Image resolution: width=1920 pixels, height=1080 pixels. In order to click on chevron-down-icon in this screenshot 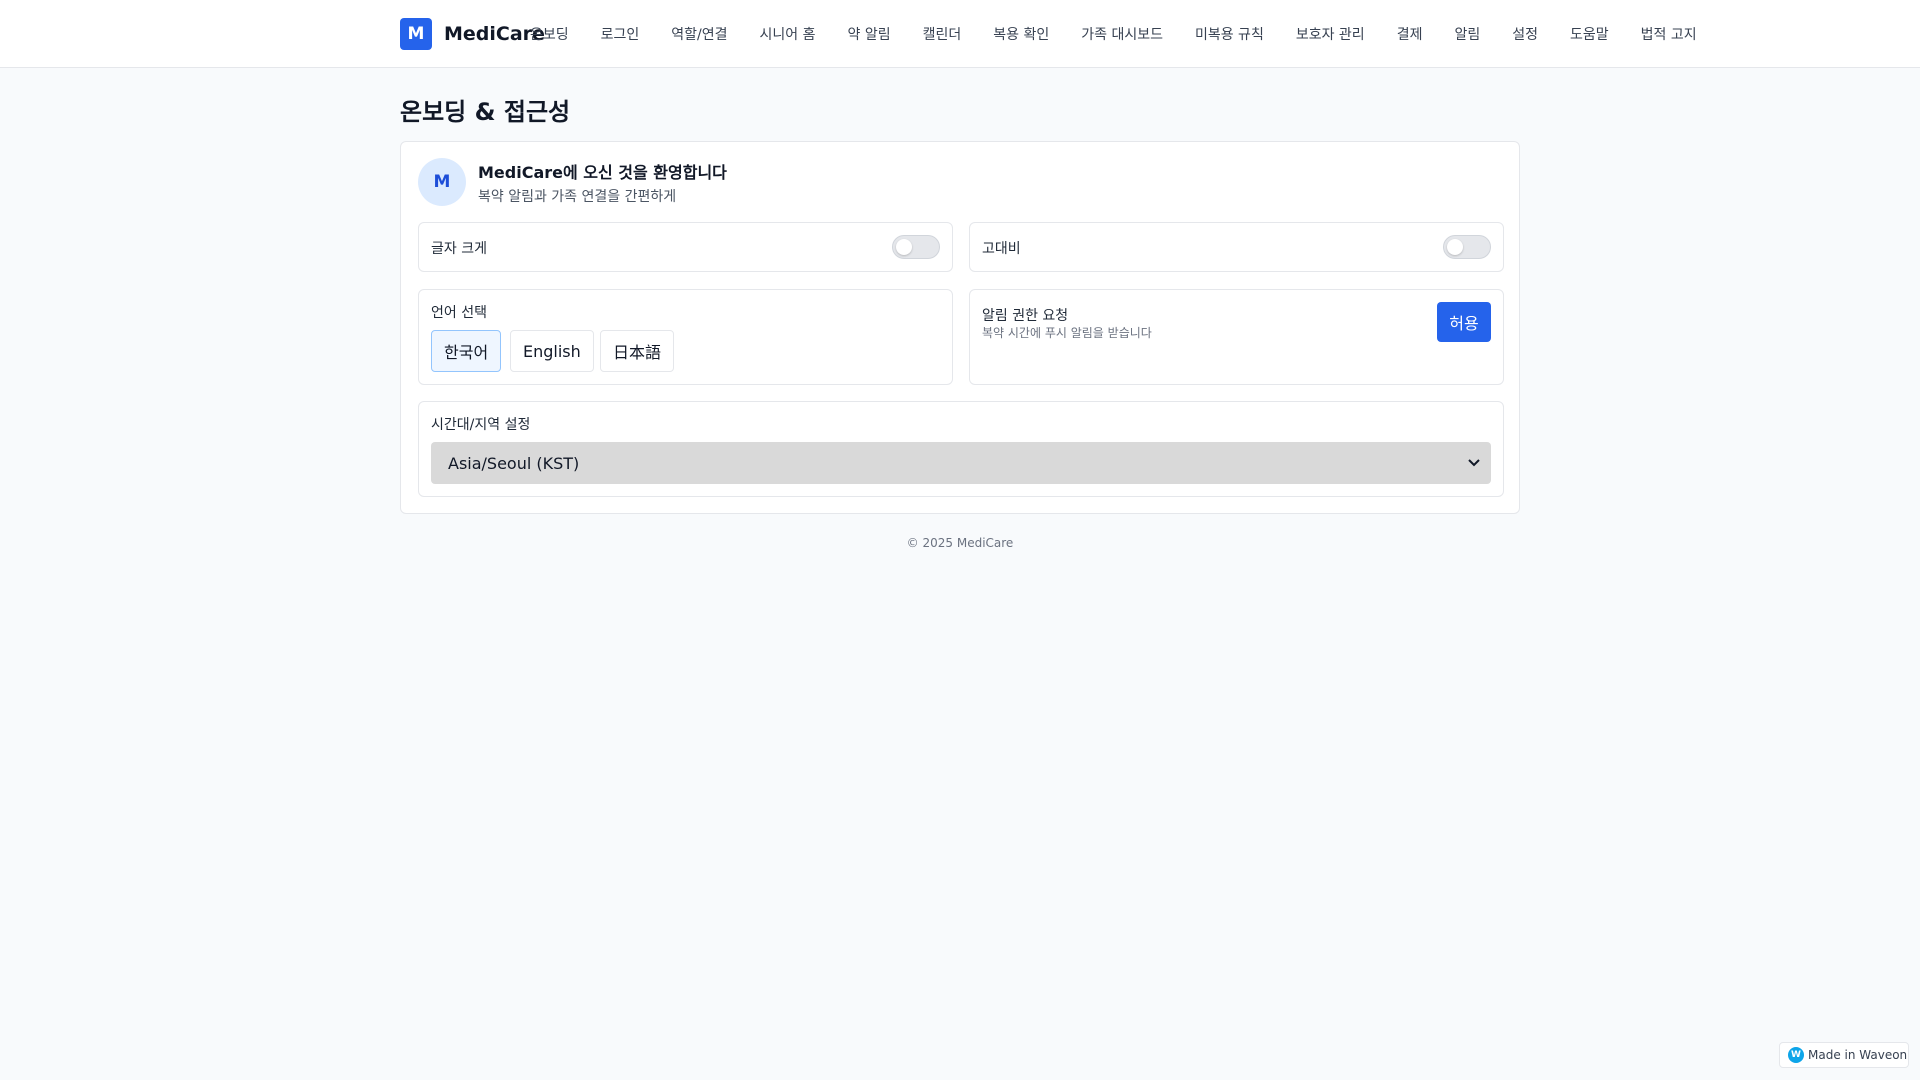, I will do `click(1474, 463)`.